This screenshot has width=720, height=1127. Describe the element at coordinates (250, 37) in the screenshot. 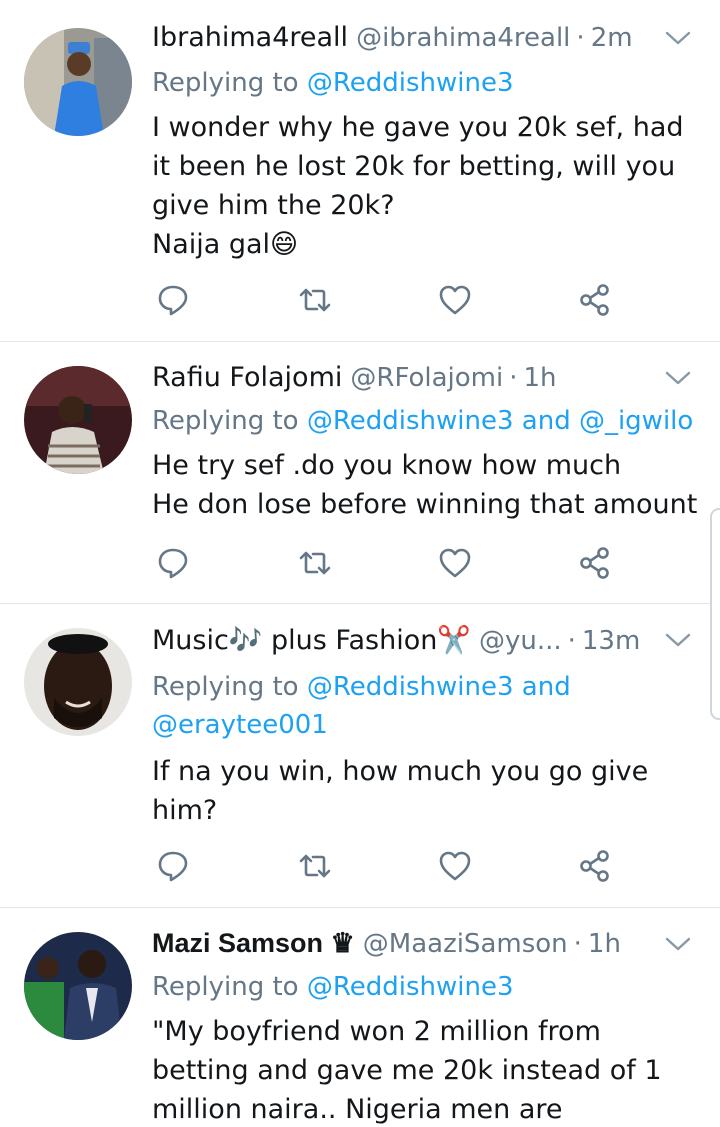

I see `display-name: Ibrahima4reall` at that location.